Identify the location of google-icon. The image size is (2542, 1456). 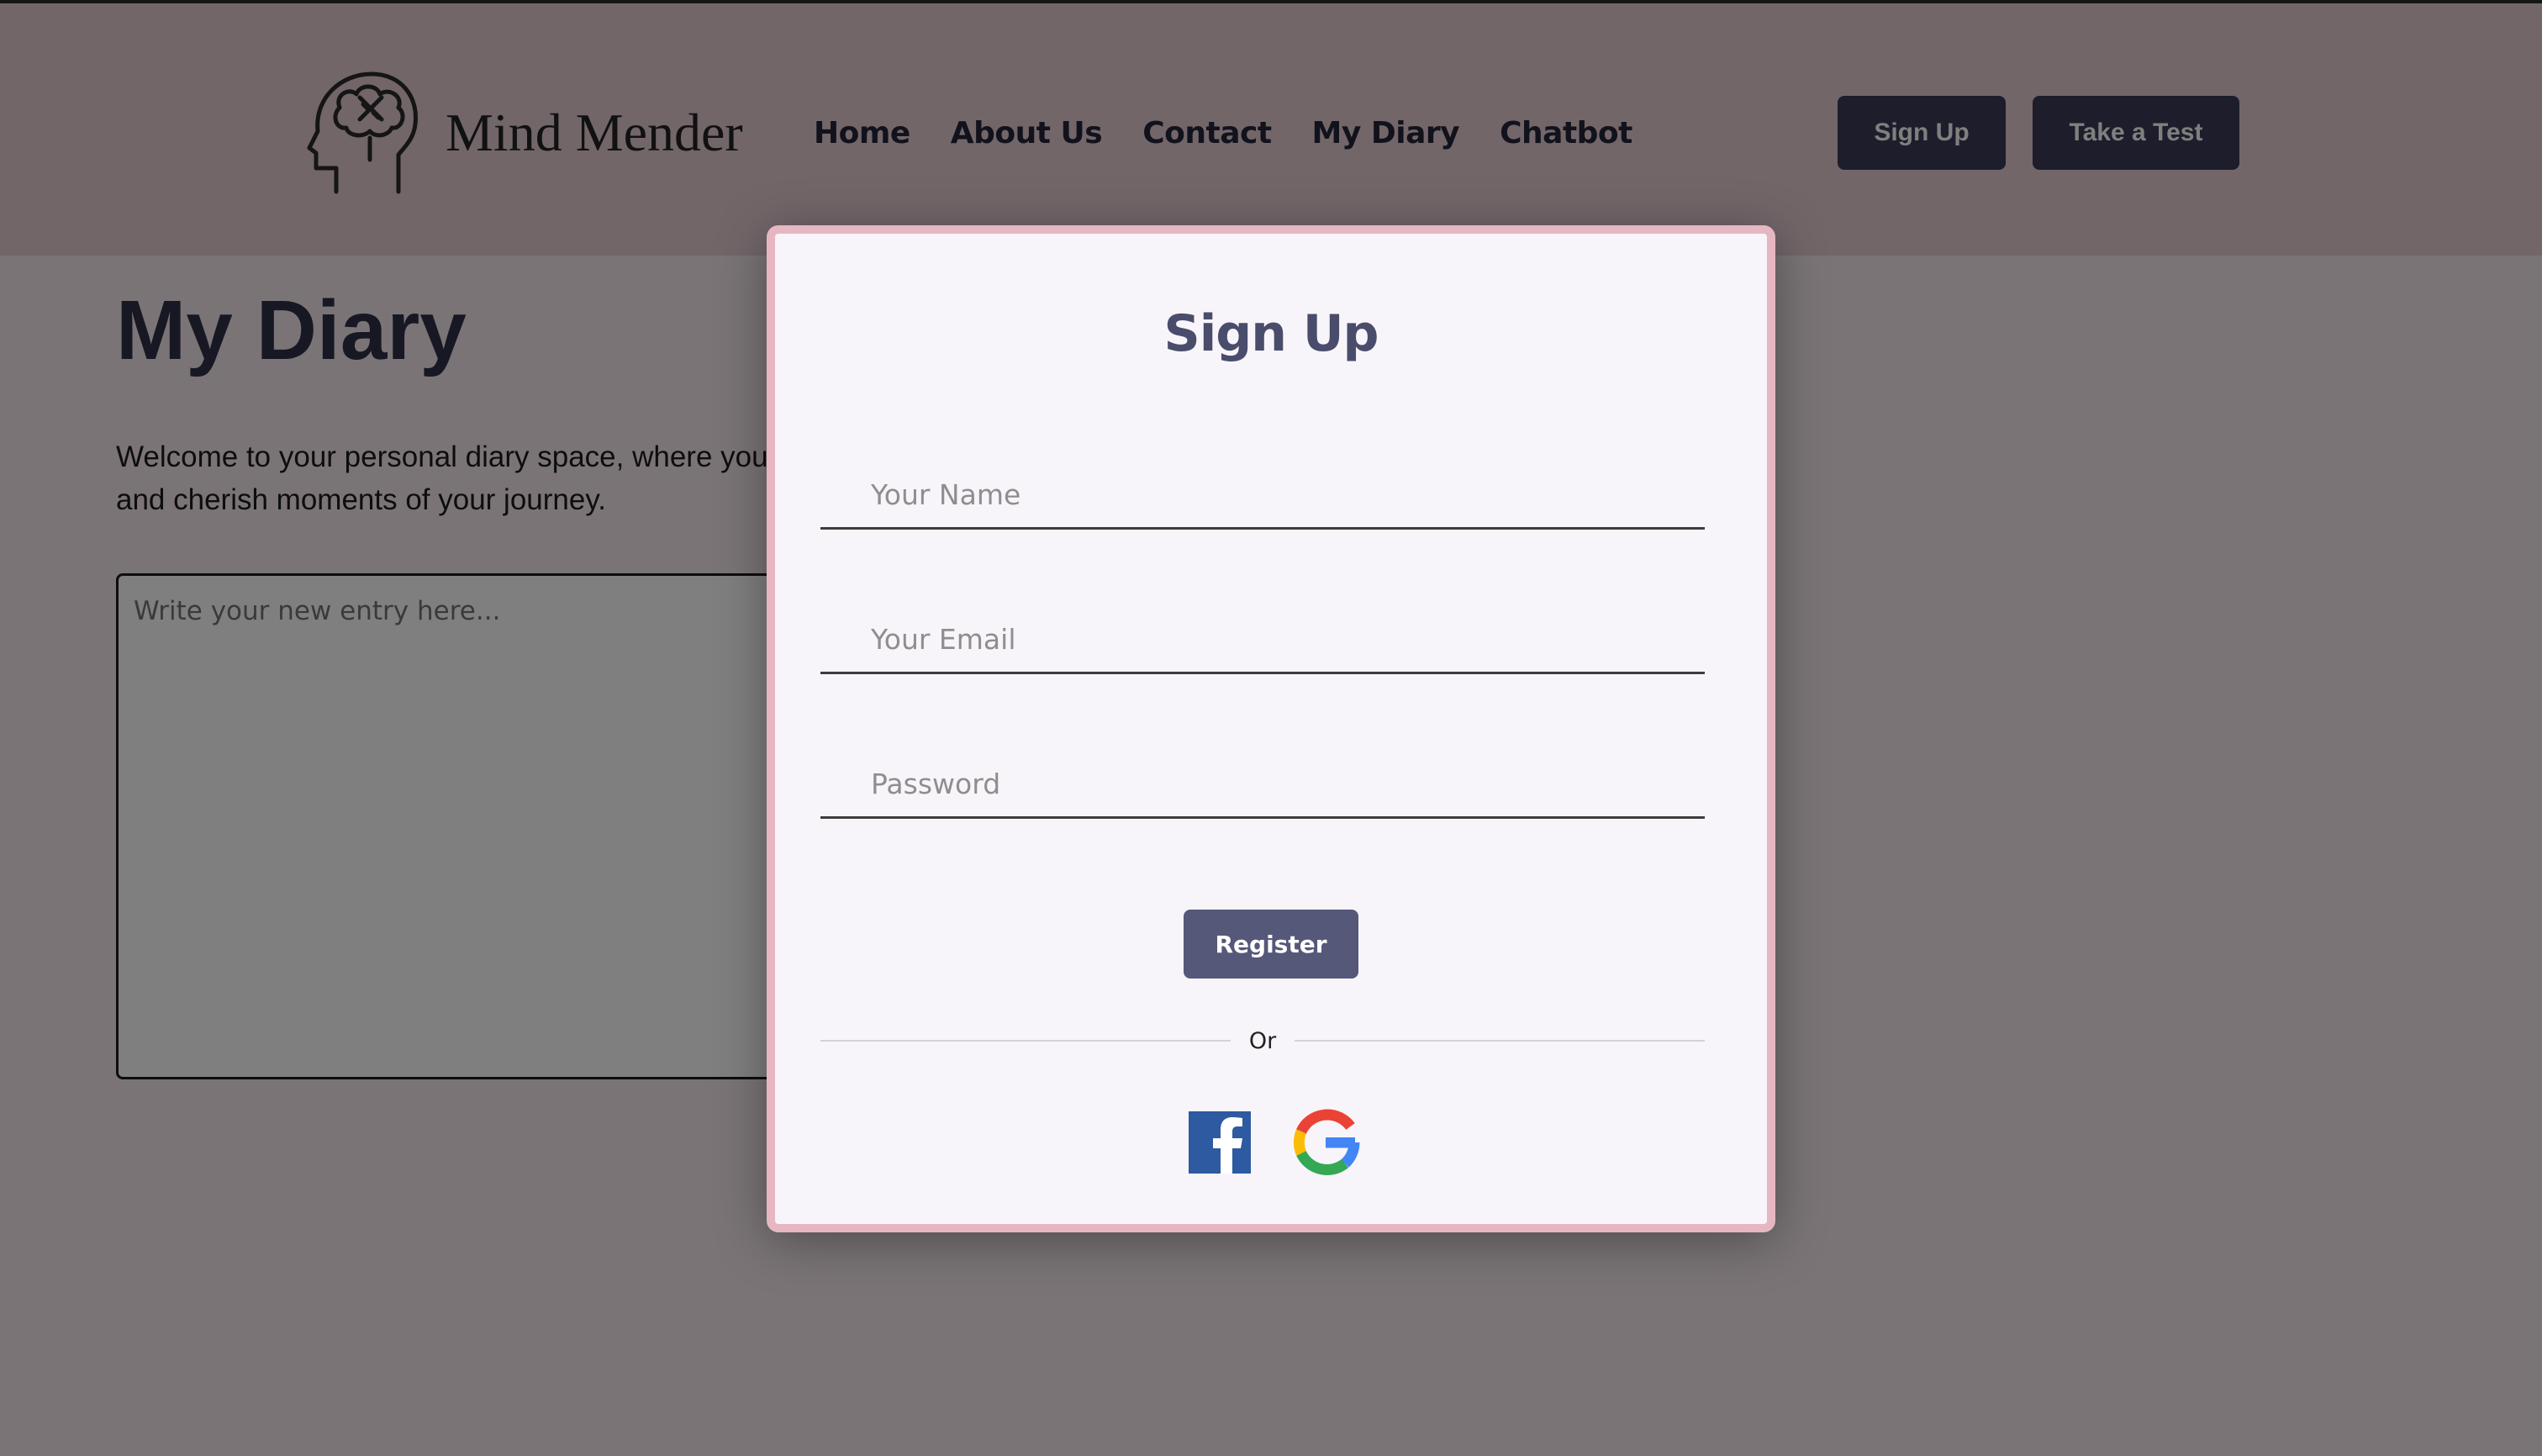
(1327, 1142).